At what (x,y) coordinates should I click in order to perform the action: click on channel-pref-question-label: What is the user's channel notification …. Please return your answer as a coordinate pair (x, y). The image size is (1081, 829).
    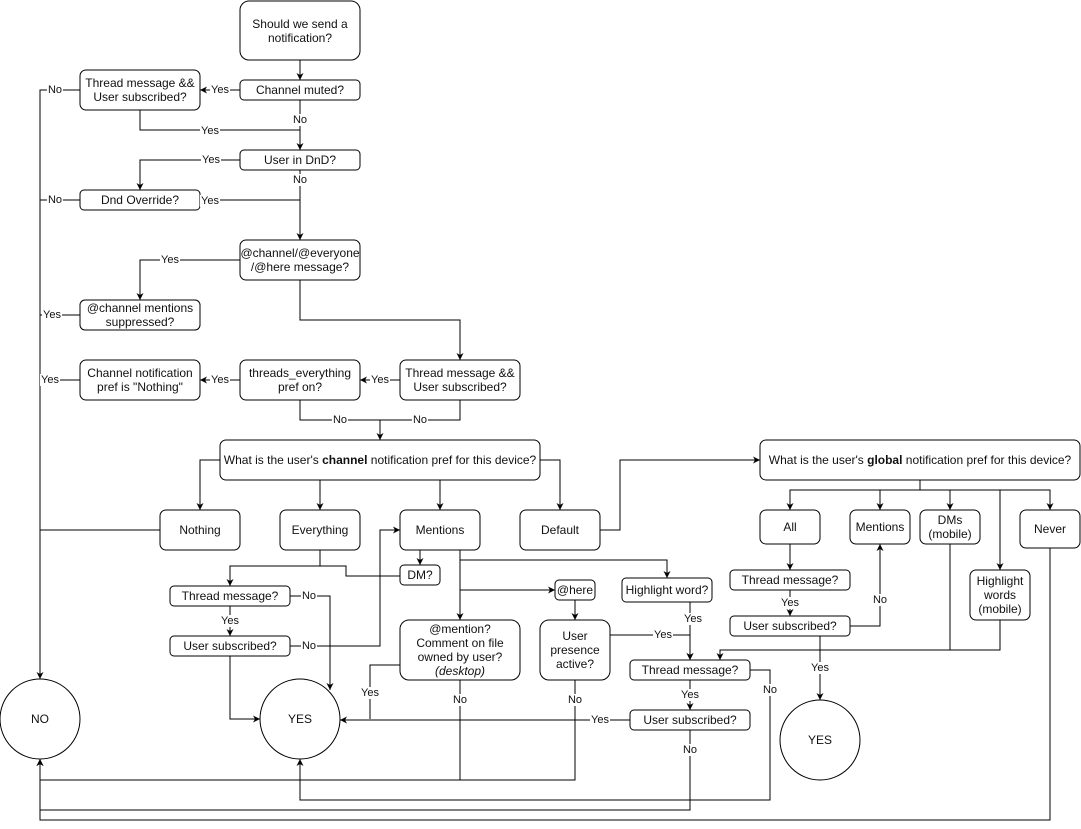
    Looking at the image, I should click on (380, 460).